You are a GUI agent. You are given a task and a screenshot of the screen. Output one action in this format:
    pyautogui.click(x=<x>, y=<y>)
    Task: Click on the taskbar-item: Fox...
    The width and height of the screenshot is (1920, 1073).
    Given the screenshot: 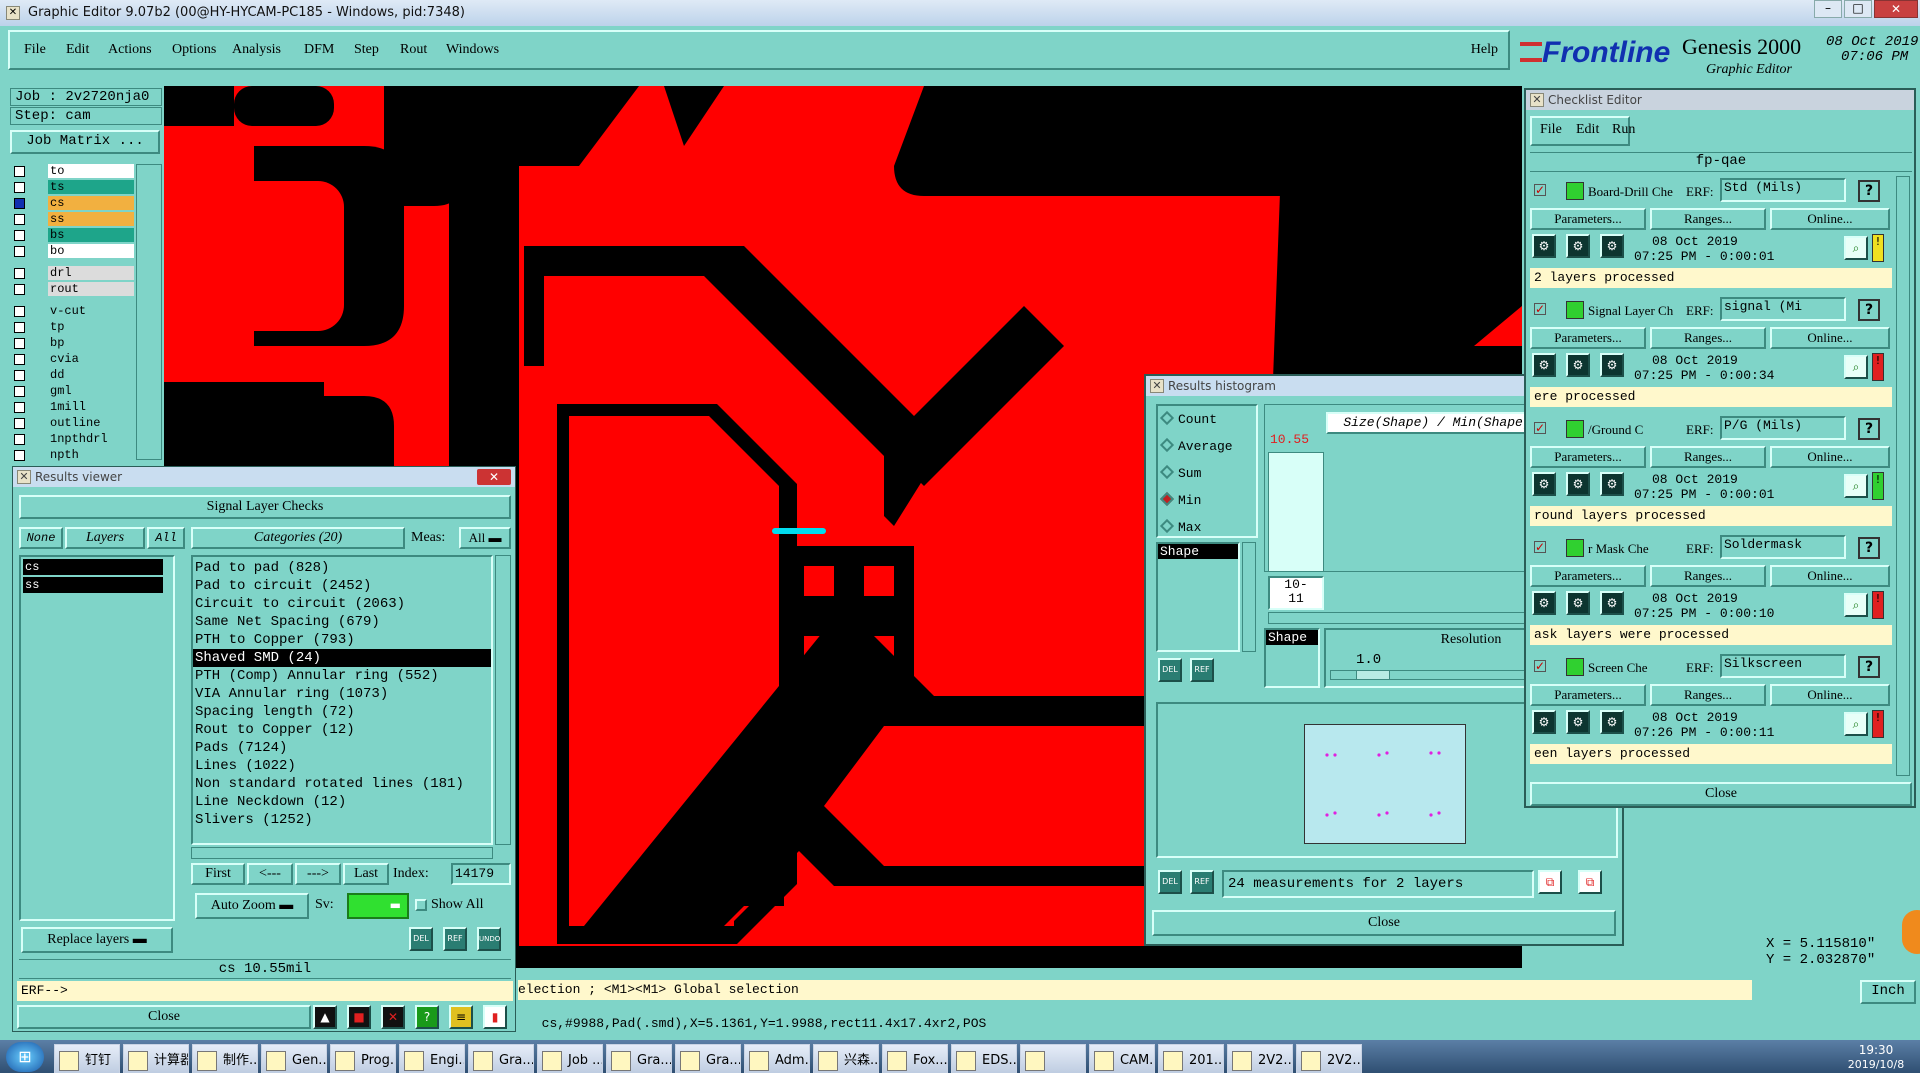 What is the action you would take?
    pyautogui.click(x=915, y=1058)
    